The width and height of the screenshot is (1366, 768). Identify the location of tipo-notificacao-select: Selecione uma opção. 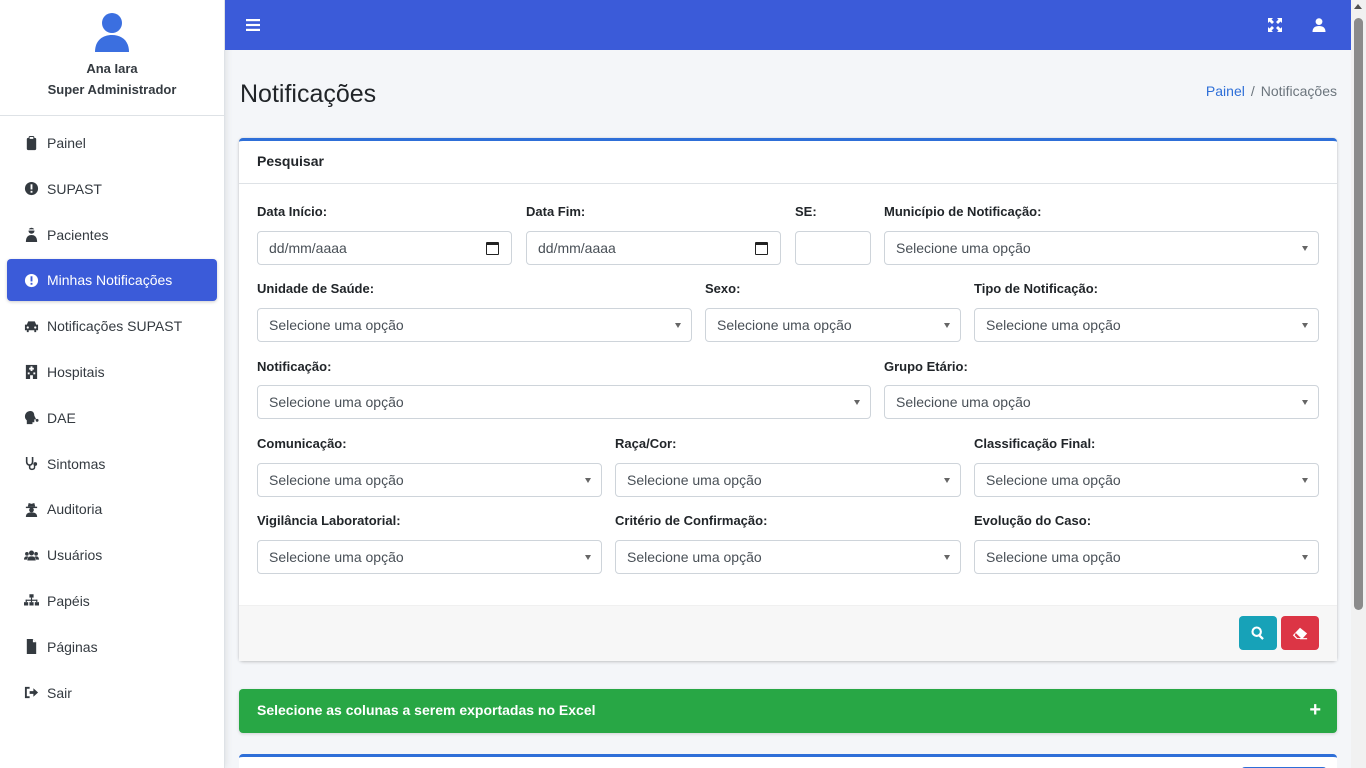
(1146, 325).